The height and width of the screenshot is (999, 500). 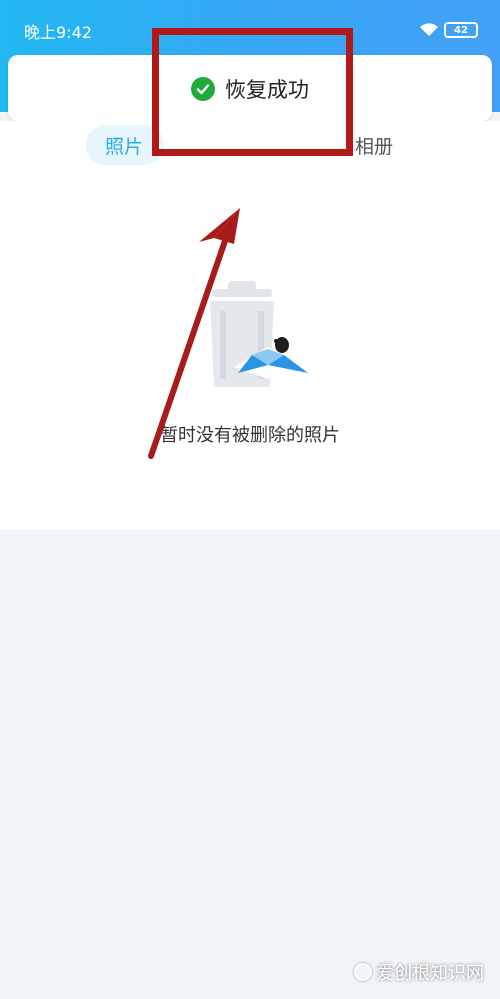 What do you see at coordinates (58, 32) in the screenshot?
I see `status-time: 晚上9:42` at bounding box center [58, 32].